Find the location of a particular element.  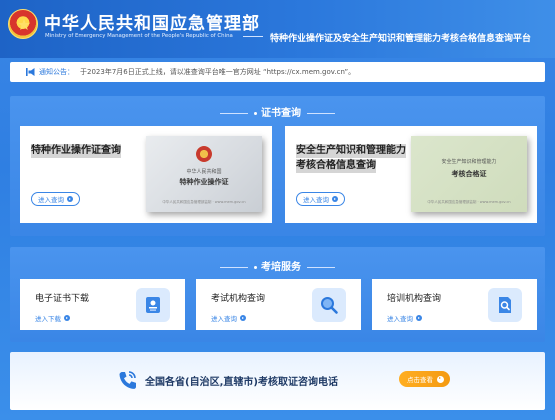

cert-card-title-line1: 安全生产知识和管理能力 is located at coordinates (351, 151).